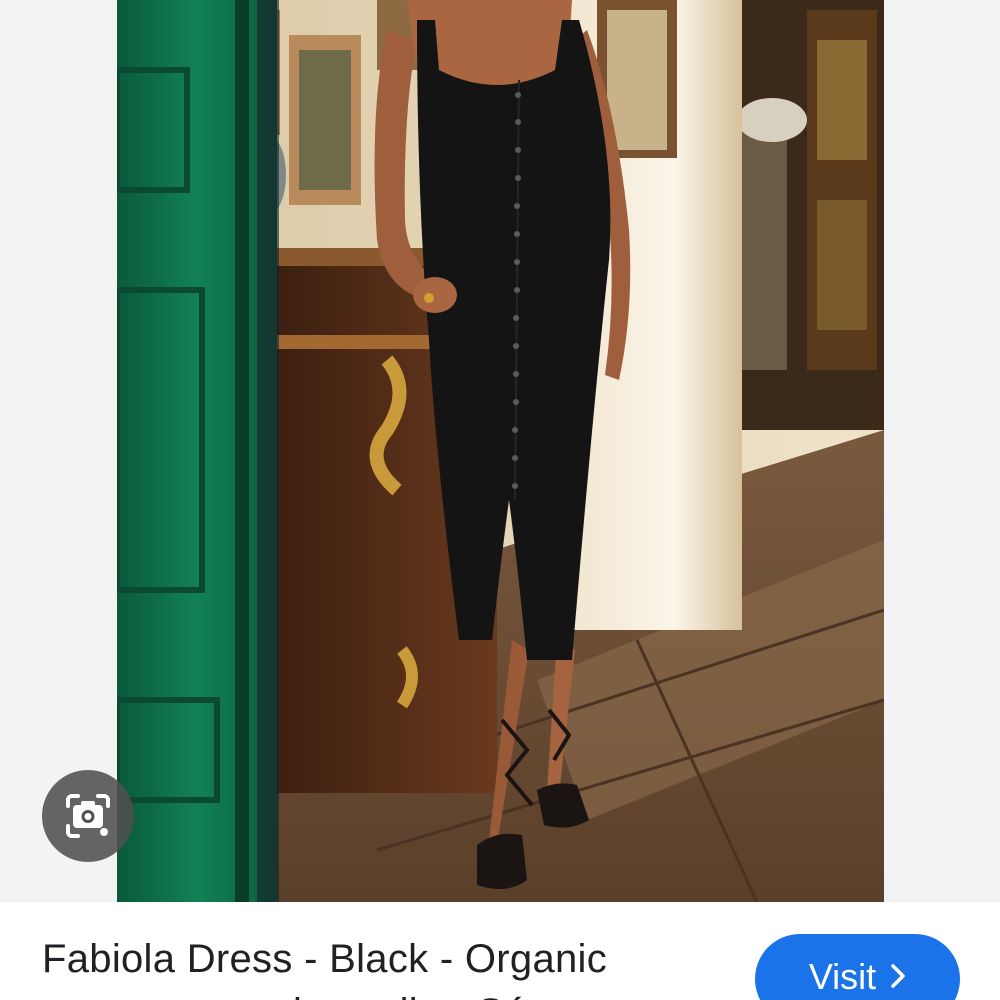 This screenshot has height=1000, width=1000. Describe the element at coordinates (898, 977) in the screenshot. I see `chevron-right-icon` at that location.